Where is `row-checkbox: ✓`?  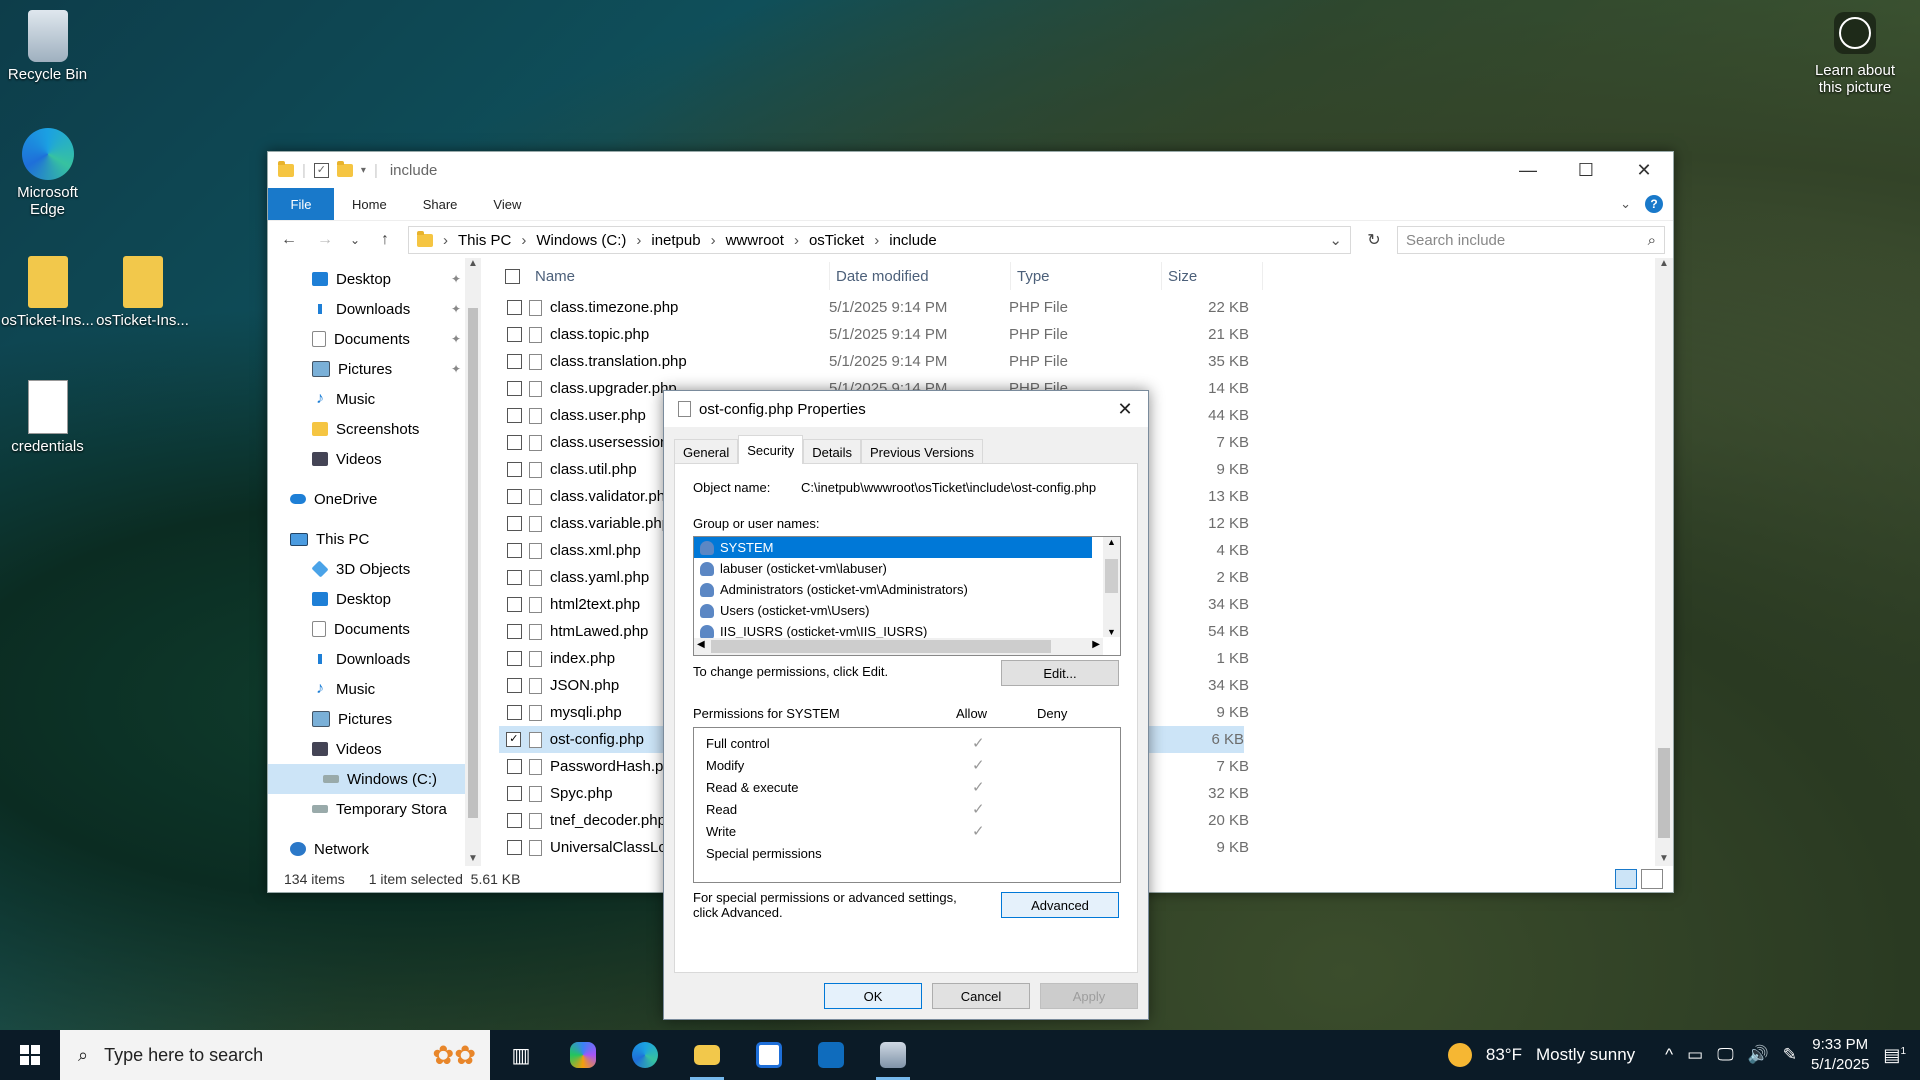 row-checkbox: ✓ is located at coordinates (514, 739).